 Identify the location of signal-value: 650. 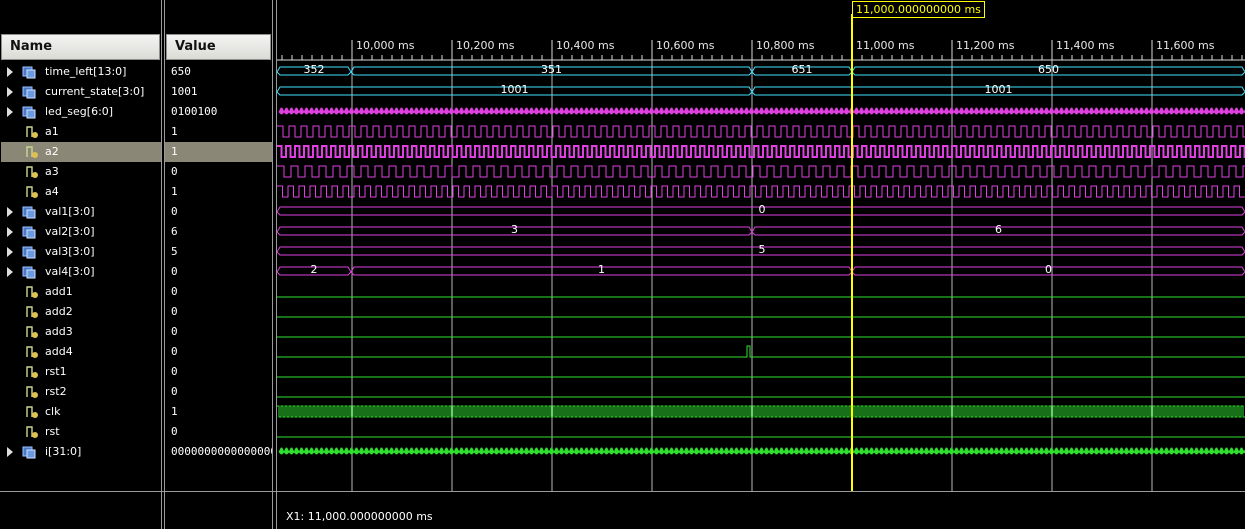
(218, 72).